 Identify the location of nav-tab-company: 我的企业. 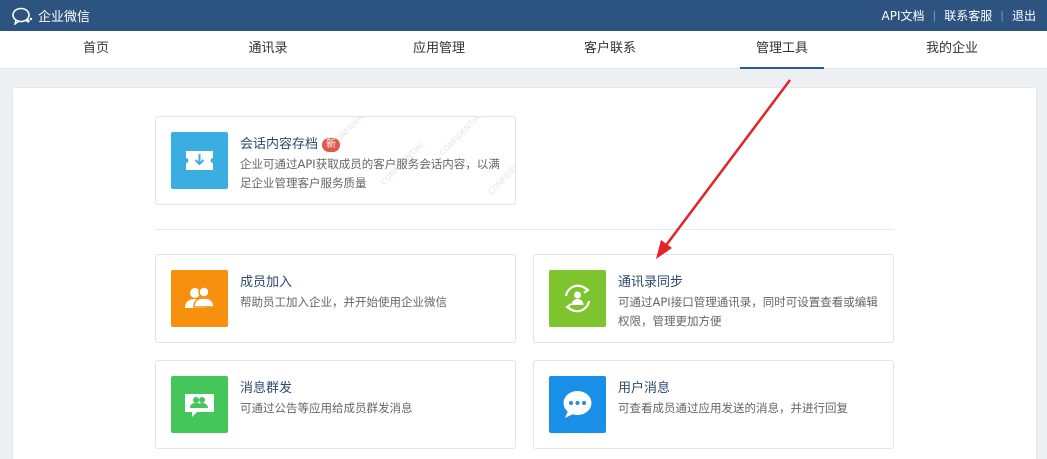
(952, 50).